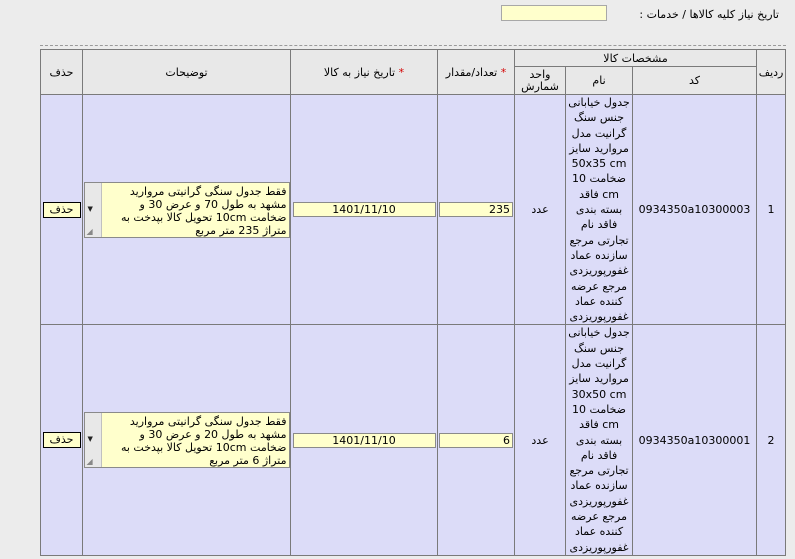 This screenshot has height=559, width=795. Describe the element at coordinates (695, 209) in the screenshot. I see `item-code: 0934350a10300003` at that location.